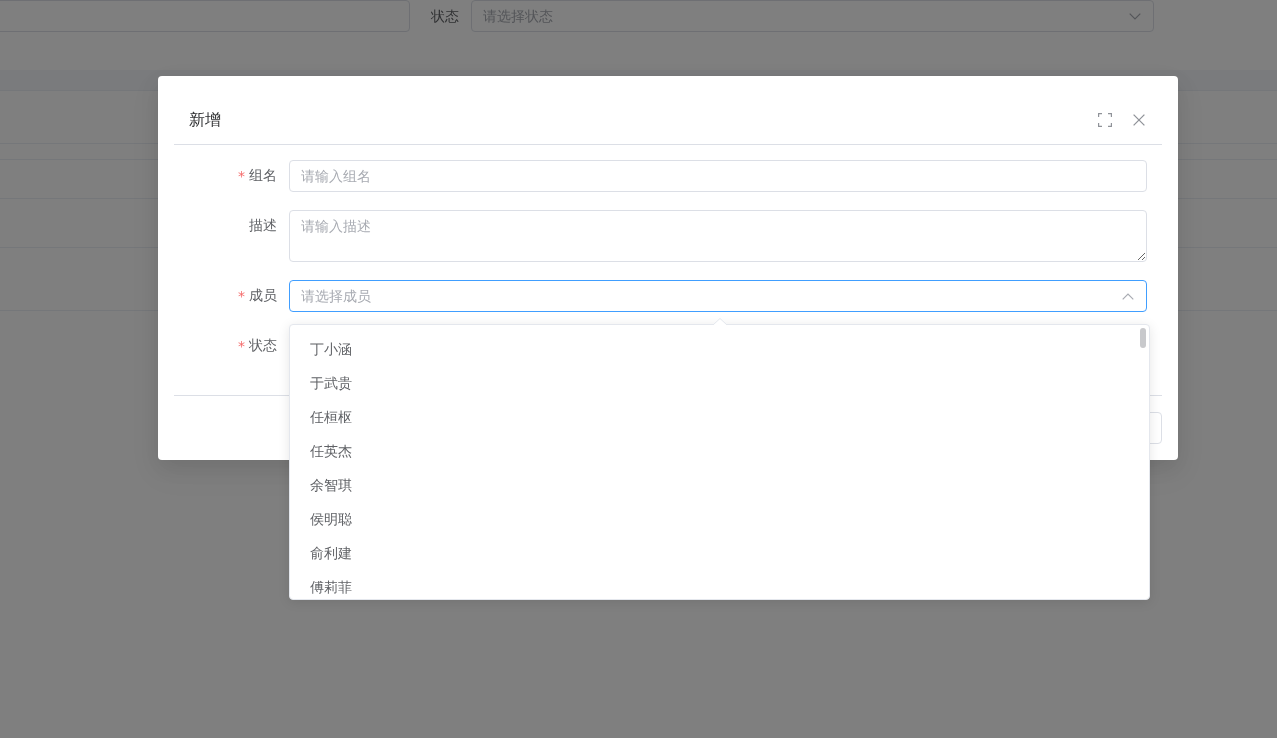 The image size is (1277, 738). Describe the element at coordinates (205, 120) in the screenshot. I see `dialog-title: 新增` at that location.